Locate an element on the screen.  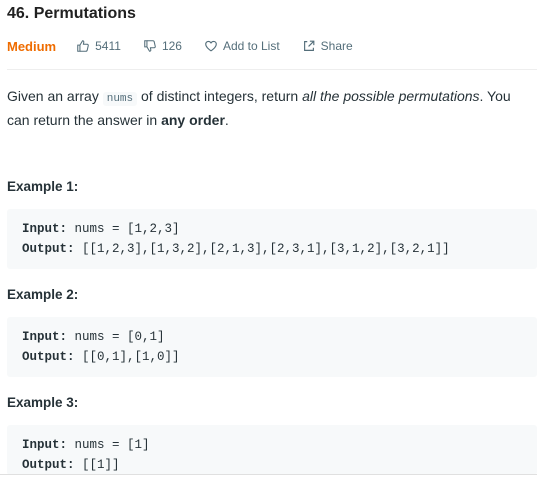
input-value: nums = [0,1] is located at coordinates (116, 337).